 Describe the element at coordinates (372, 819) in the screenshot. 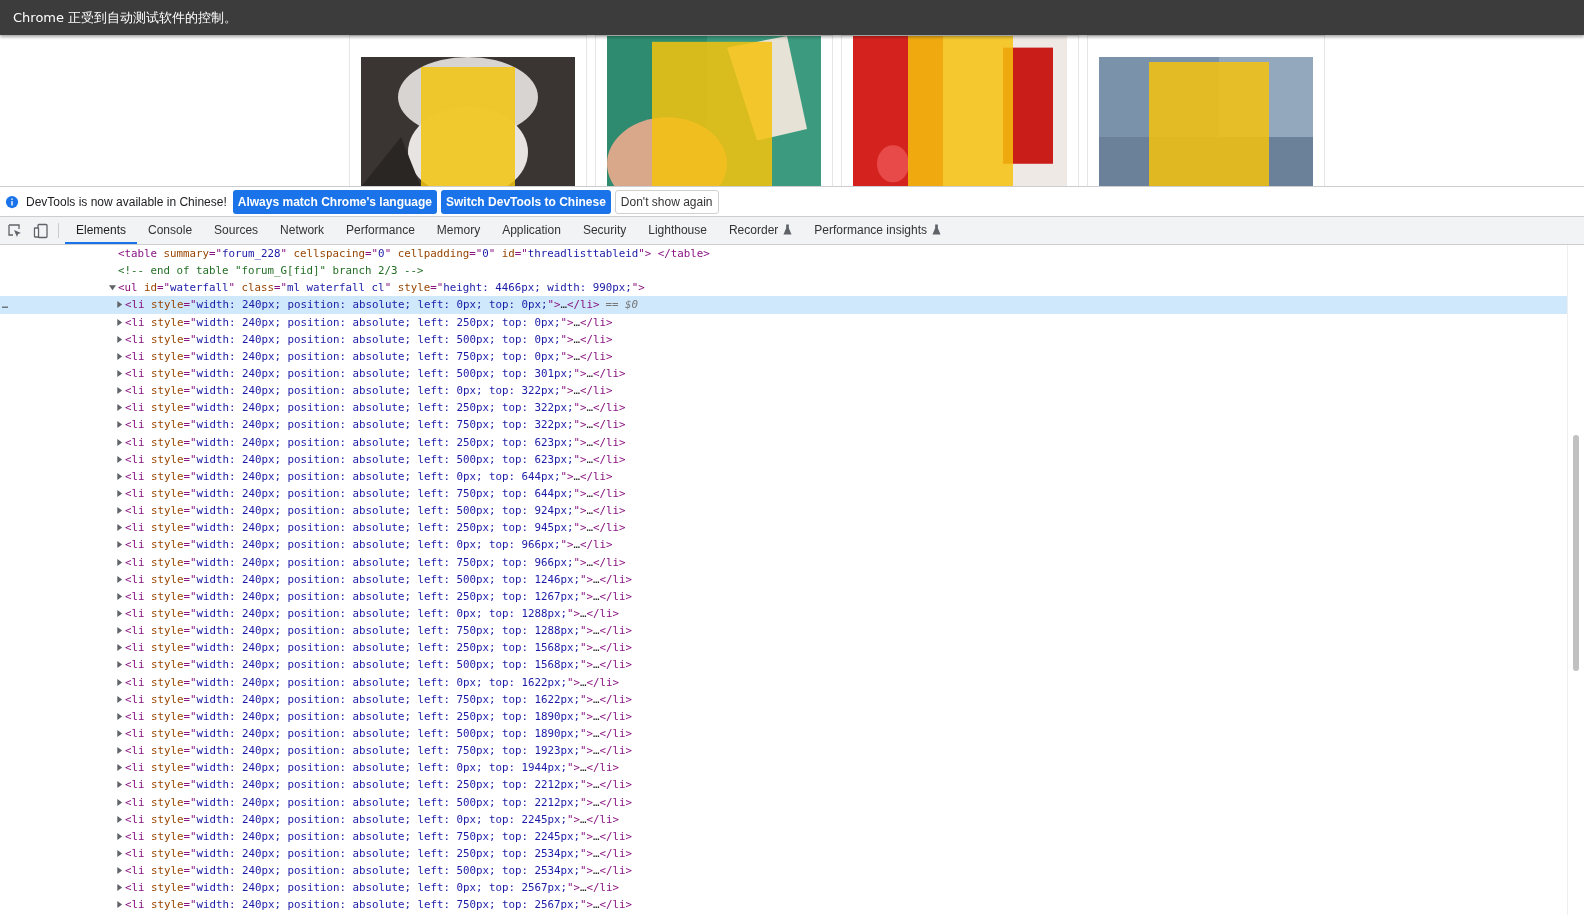

I see `dom-node-line: <li style="width: 240px; position: absolute; left: 0px; top: 2245px;">…</li>` at that location.